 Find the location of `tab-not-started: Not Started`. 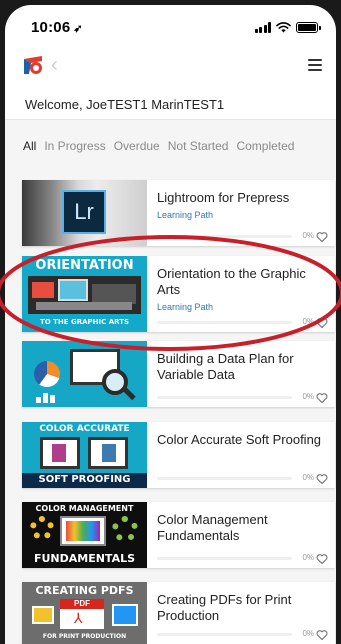

tab-not-started: Not Started is located at coordinates (198, 146).